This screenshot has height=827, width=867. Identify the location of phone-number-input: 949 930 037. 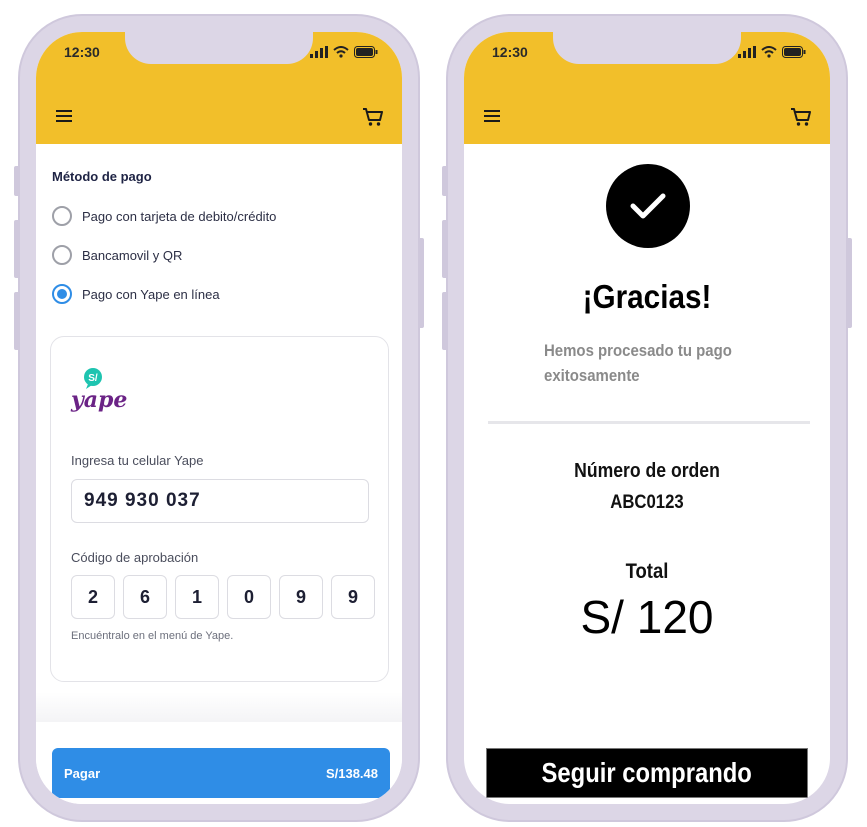
(220, 501).